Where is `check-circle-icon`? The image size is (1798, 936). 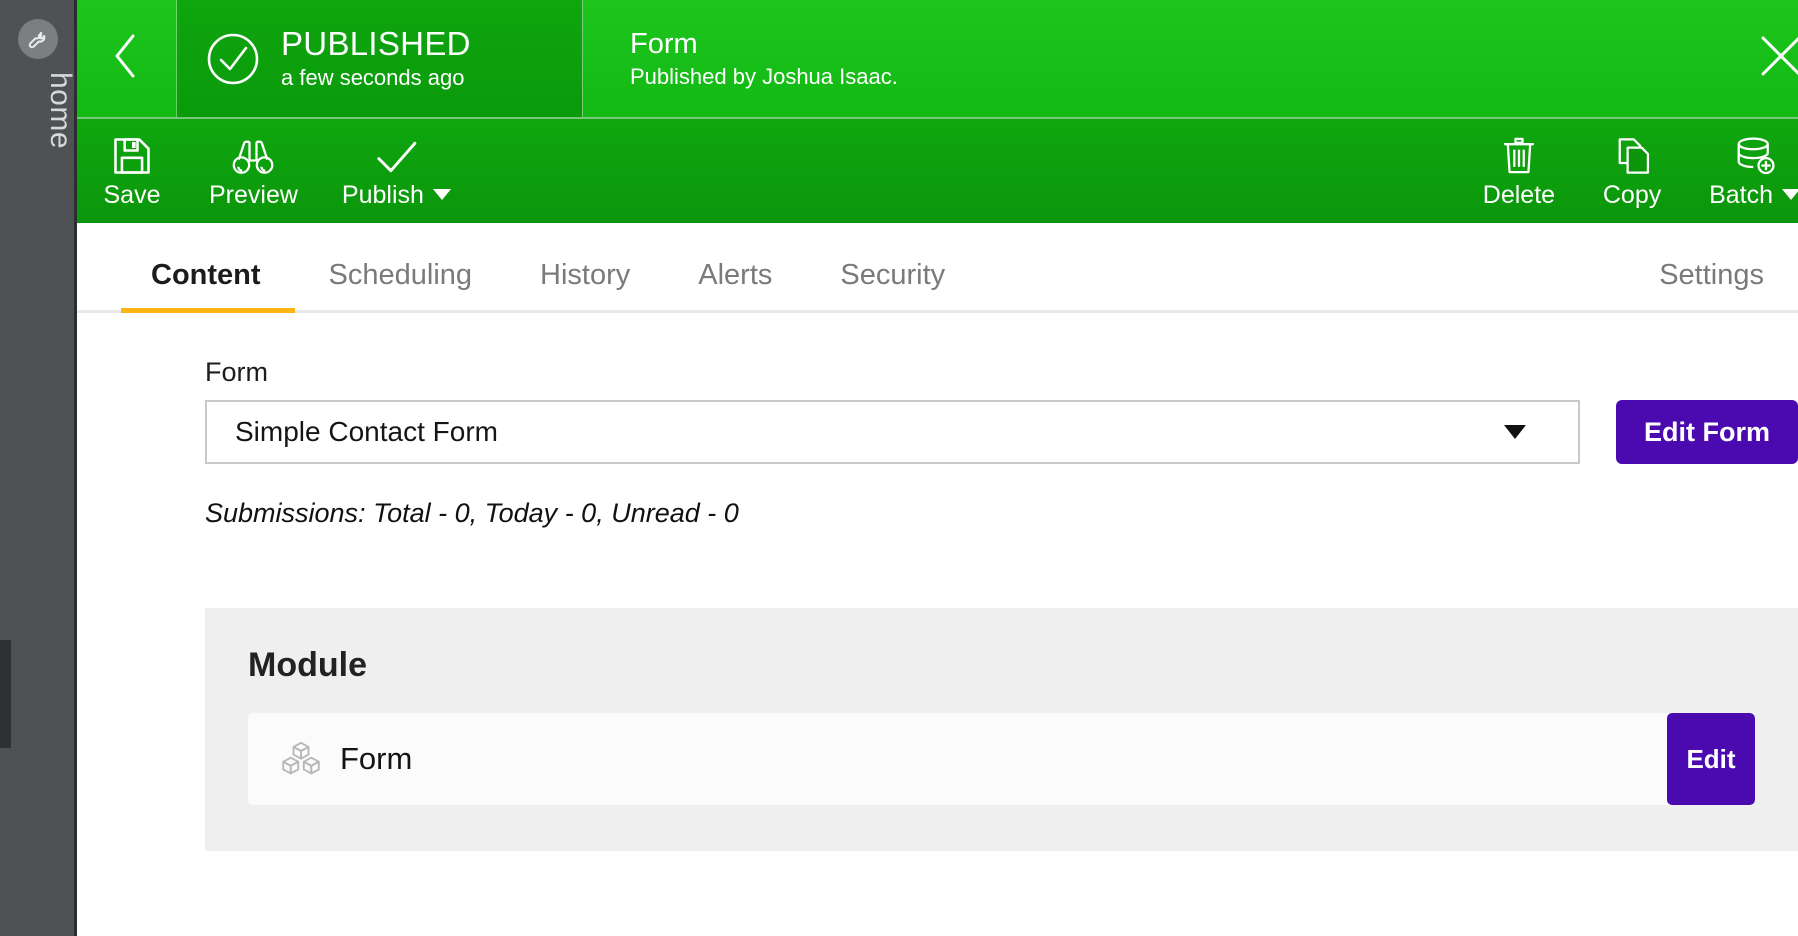
check-circle-icon is located at coordinates (233, 59).